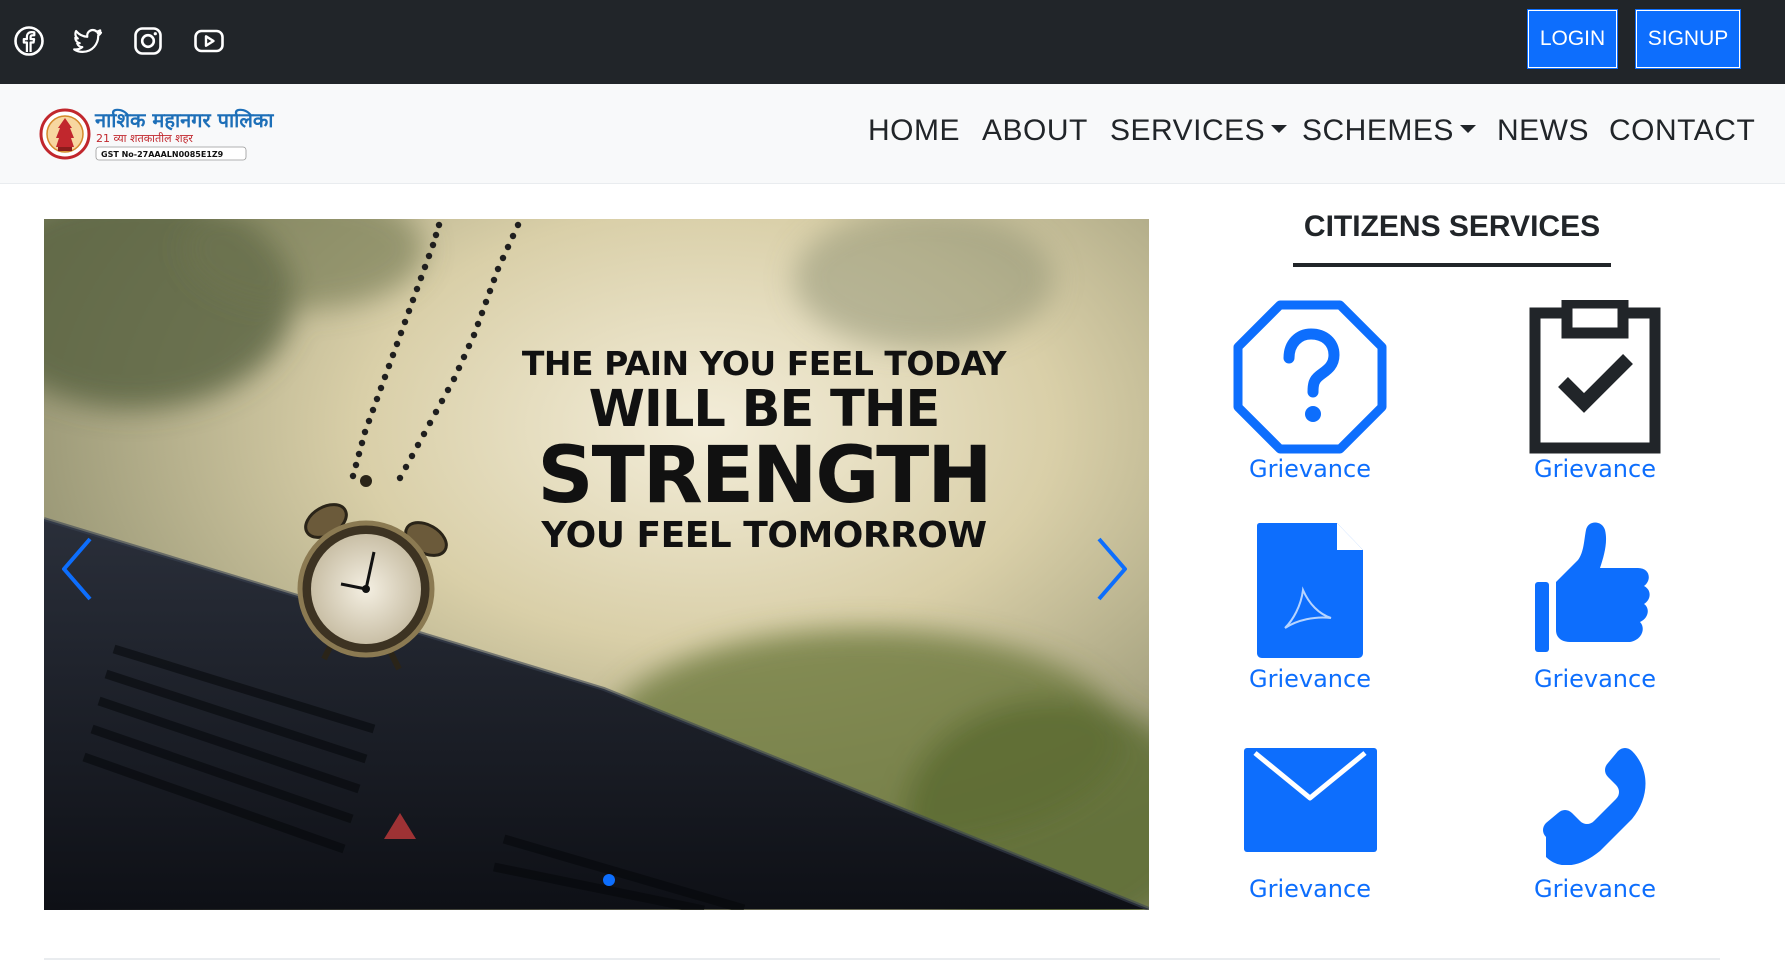 Image resolution: width=1785 pixels, height=961 pixels. I want to click on nav-about-label: ABOUT, so click(1035, 130).